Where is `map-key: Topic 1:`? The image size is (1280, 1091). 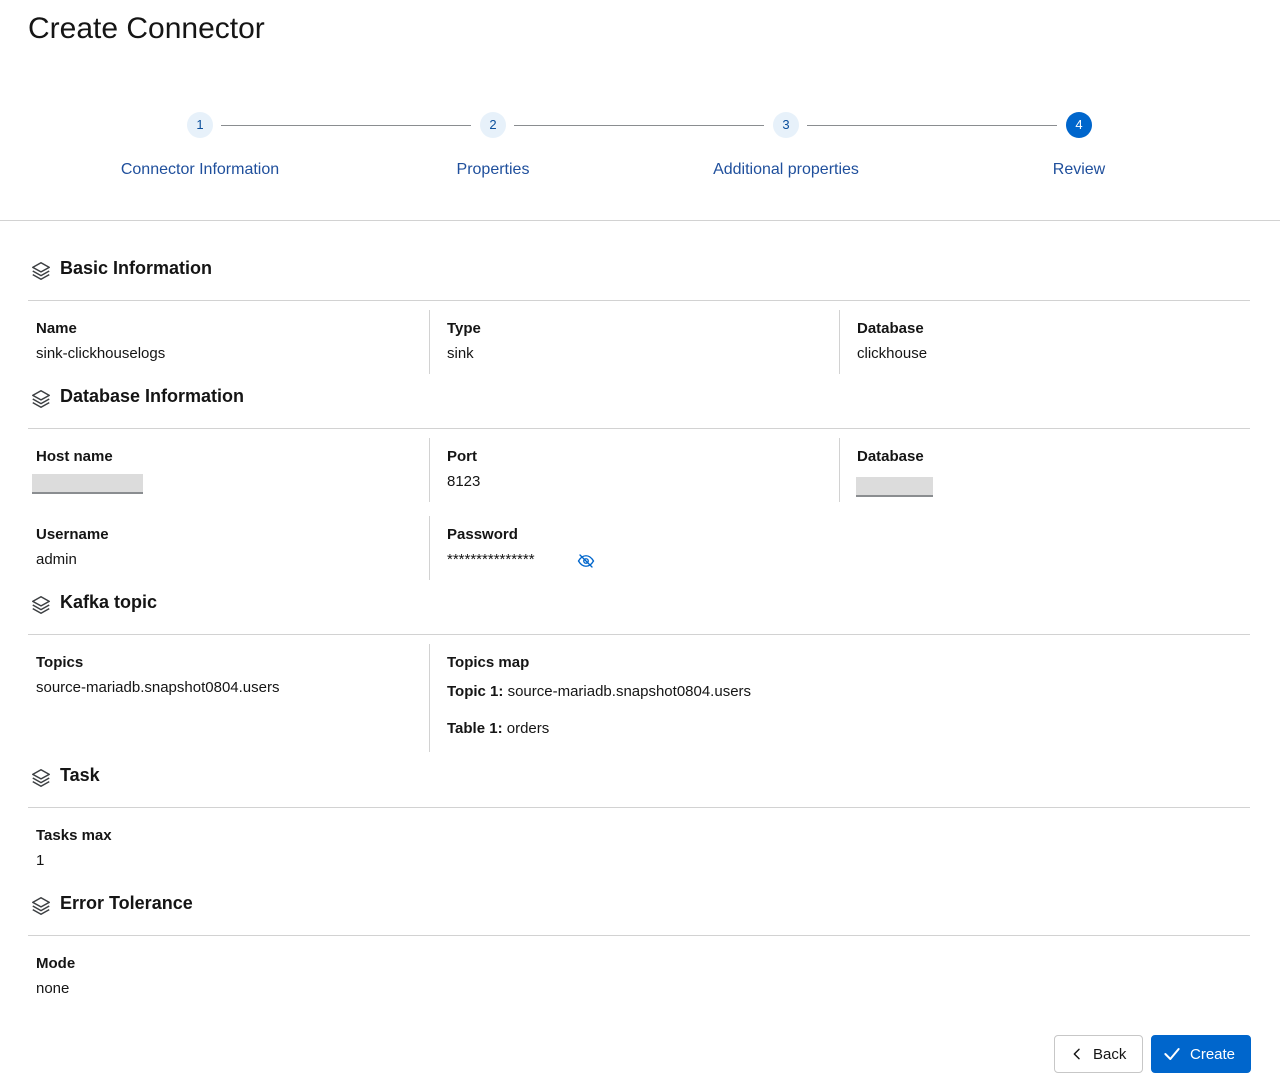 map-key: Topic 1: is located at coordinates (475, 691).